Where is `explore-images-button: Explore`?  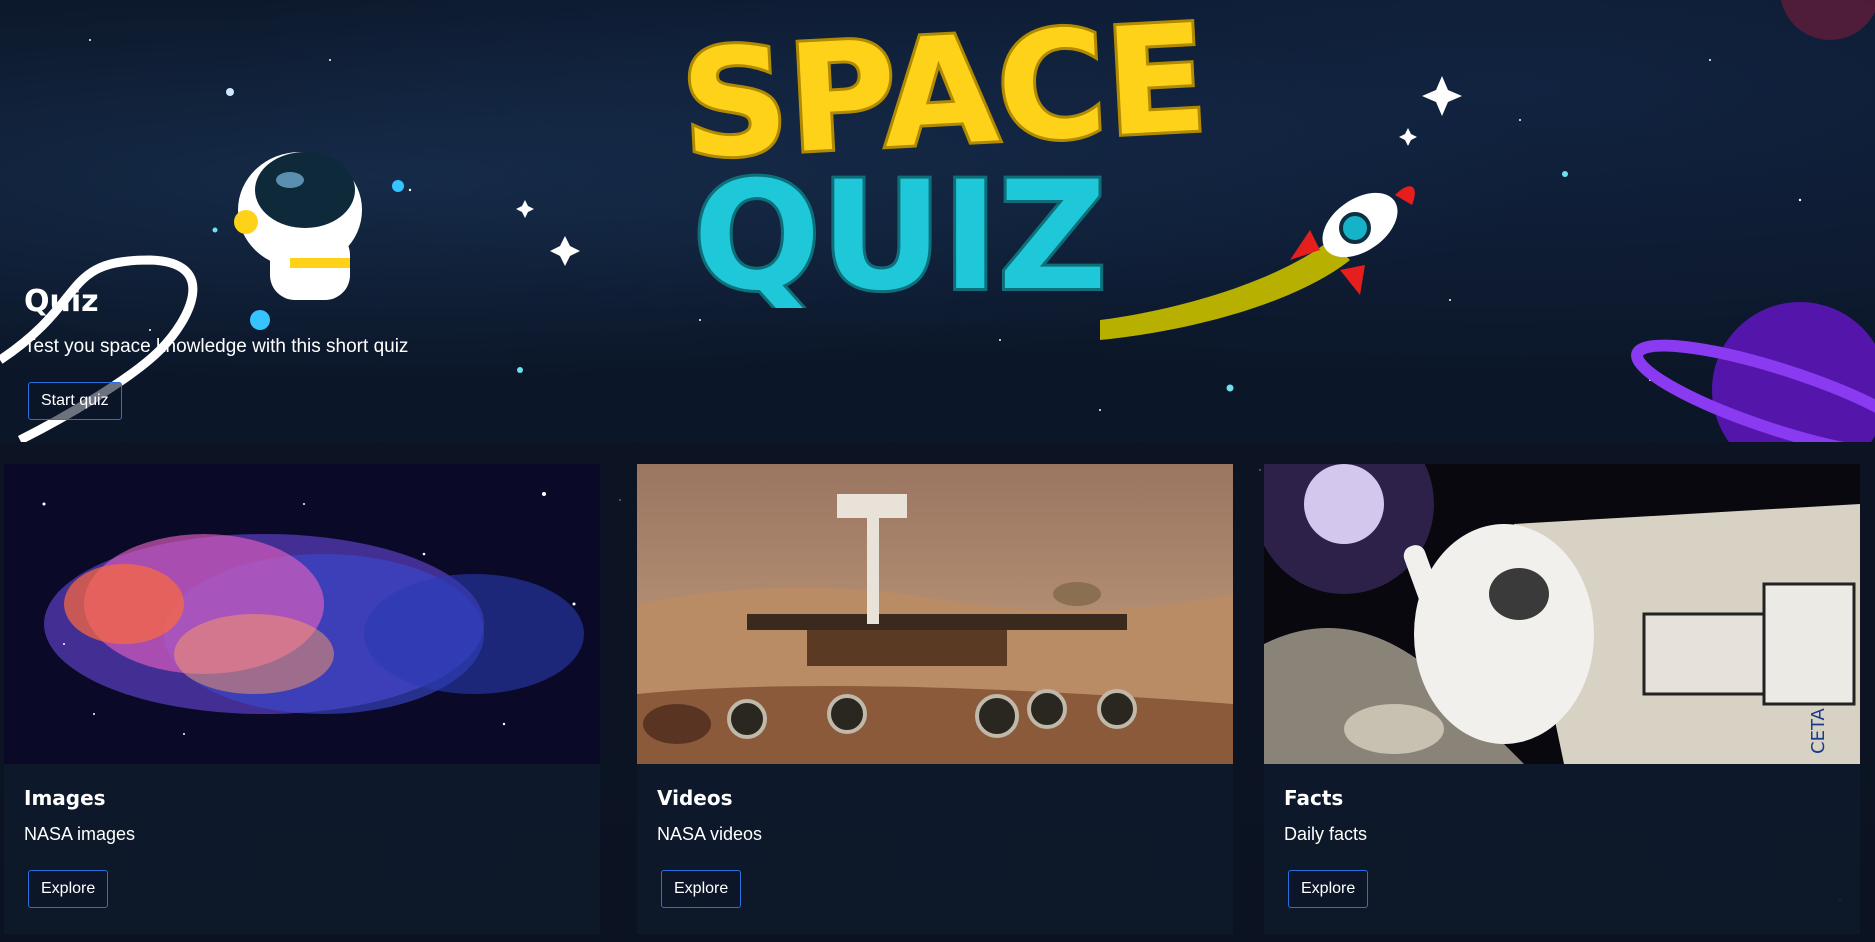
explore-images-button: Explore is located at coordinates (68, 889).